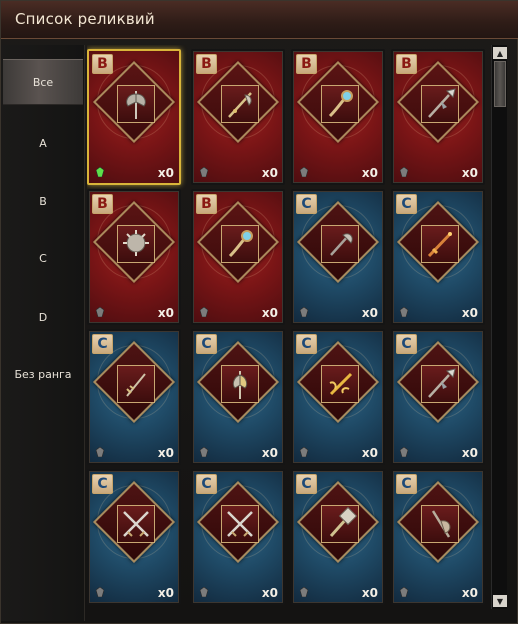 This screenshot has width=518, height=624. Describe the element at coordinates (100, 172) in the screenshot. I see `green-gem-icon` at that location.